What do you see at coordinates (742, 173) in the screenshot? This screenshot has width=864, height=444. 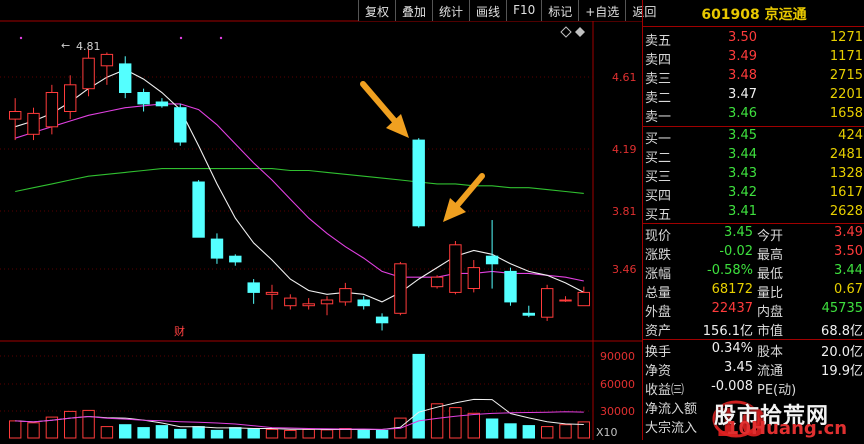 I see `bid-price: 3.43` at bounding box center [742, 173].